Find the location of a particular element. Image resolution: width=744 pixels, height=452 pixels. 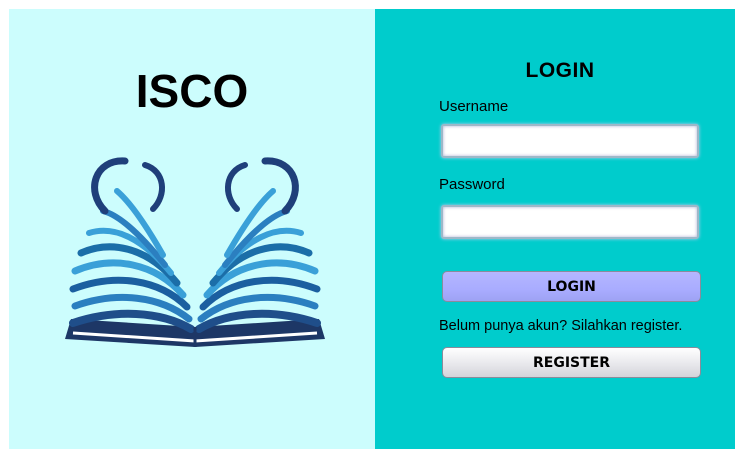

username-input is located at coordinates (570, 141).